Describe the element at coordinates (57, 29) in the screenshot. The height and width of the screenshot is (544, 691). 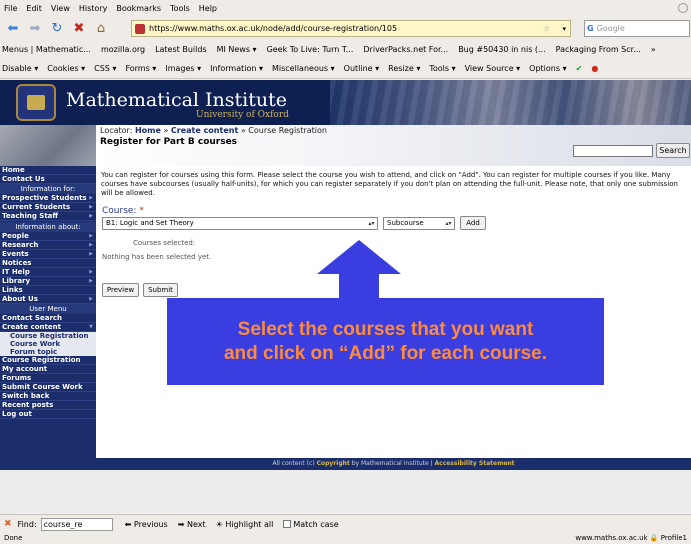
I see `reload-icon: ↻` at that location.